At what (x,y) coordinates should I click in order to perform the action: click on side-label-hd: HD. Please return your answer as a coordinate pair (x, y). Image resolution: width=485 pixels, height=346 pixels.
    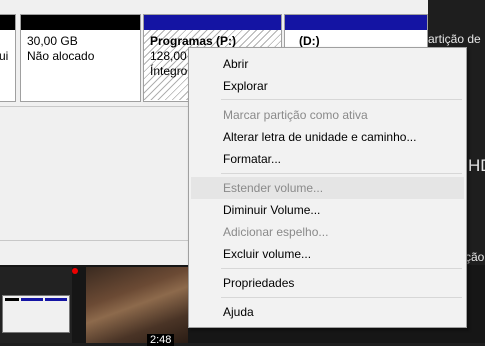
    Looking at the image, I should click on (476, 165).